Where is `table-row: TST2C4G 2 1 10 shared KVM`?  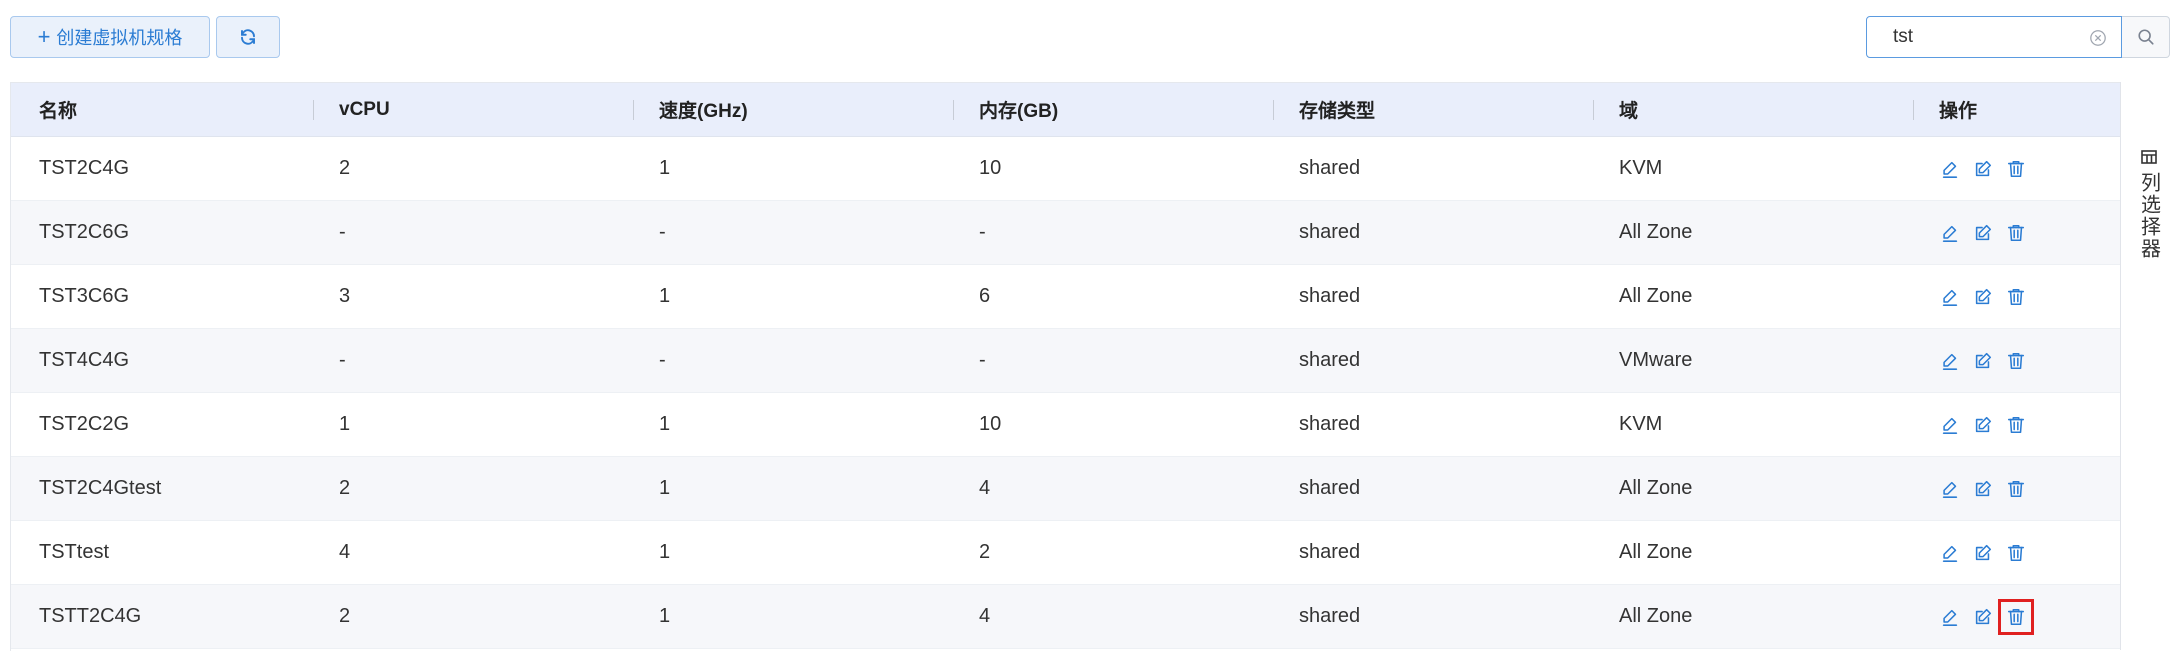
table-row: TST2C4G 2 1 10 shared KVM is located at coordinates (1066, 169).